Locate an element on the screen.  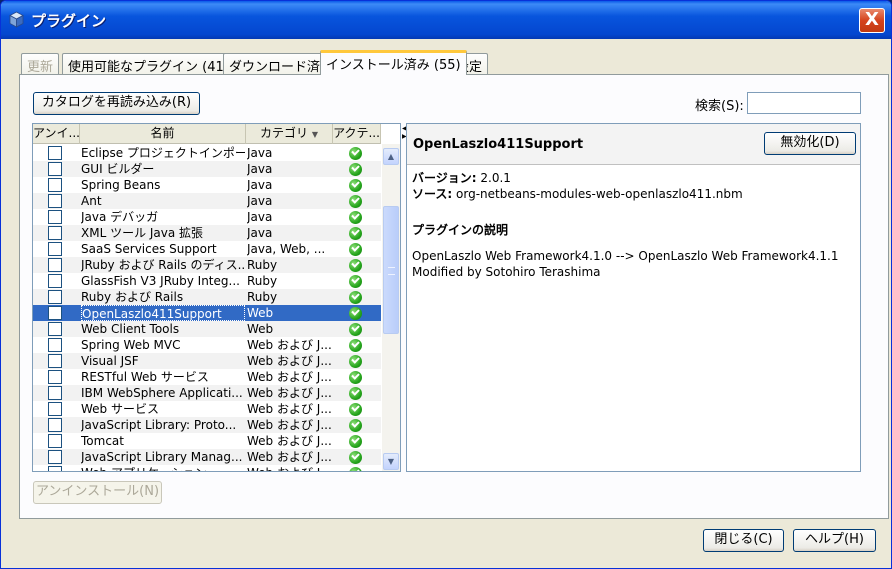
close-button: 閉じる(C) is located at coordinates (743, 540).